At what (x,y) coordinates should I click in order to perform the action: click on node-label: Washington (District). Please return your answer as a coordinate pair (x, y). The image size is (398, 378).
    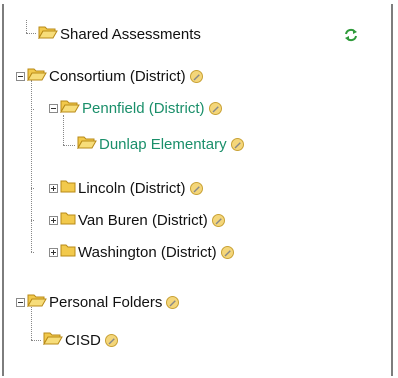
    Looking at the image, I should click on (147, 252).